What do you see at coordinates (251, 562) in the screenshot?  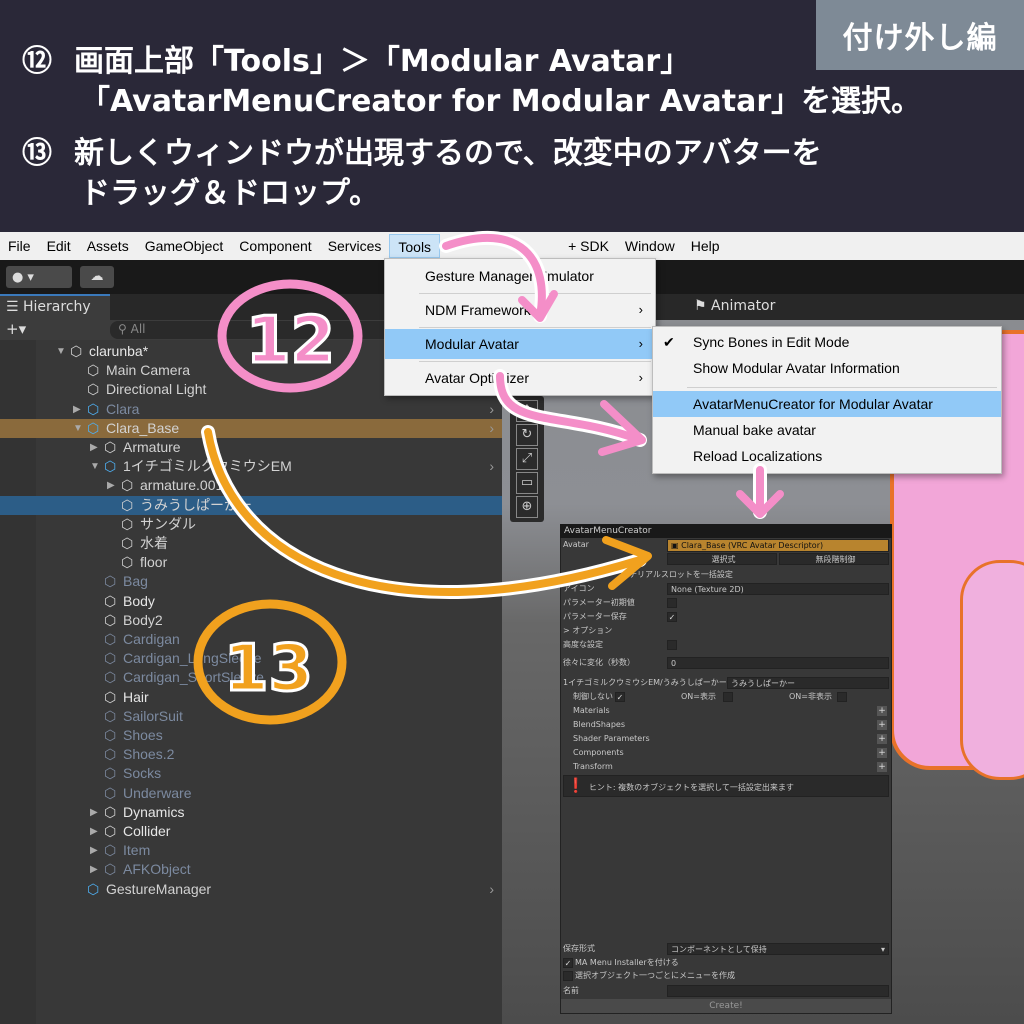 I see `hierarchy-row: ⬡ floor` at bounding box center [251, 562].